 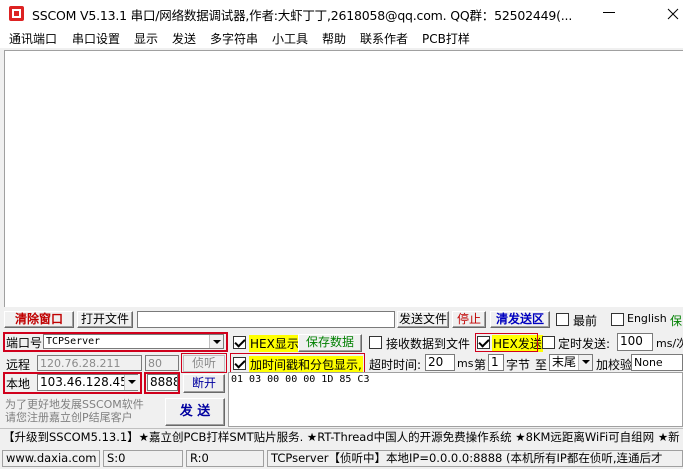 I want to click on clear-window-button: 清除窗口, so click(x=39, y=319).